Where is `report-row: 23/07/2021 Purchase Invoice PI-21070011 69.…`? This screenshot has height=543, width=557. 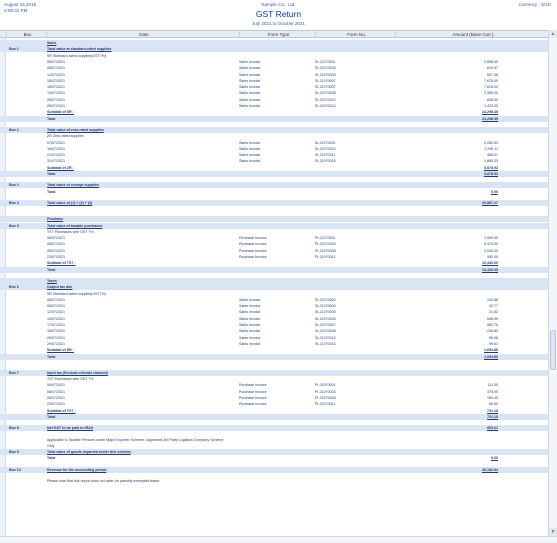 report-row: 23/07/2021 Purchase Invoice PI-21070011 69.… is located at coordinates (274, 404).